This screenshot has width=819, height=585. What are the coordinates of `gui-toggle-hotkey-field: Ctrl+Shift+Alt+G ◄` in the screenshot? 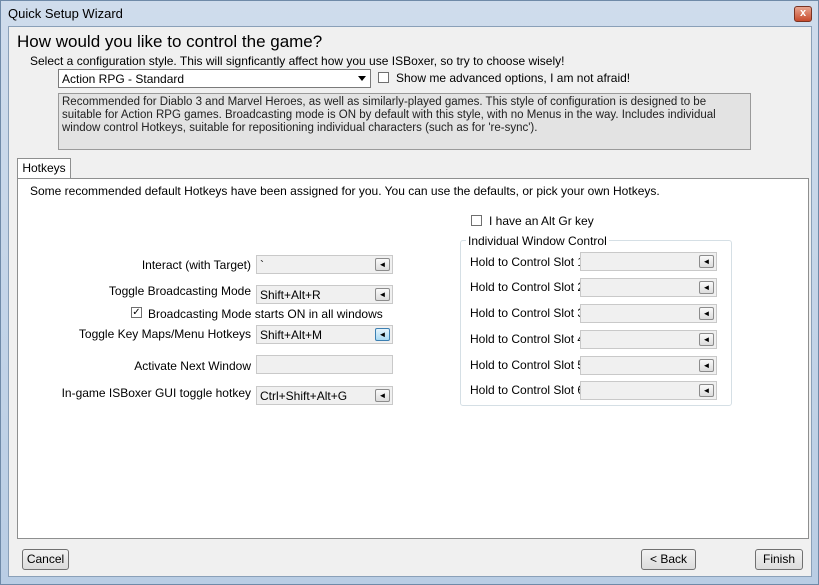 It's located at (324, 395).